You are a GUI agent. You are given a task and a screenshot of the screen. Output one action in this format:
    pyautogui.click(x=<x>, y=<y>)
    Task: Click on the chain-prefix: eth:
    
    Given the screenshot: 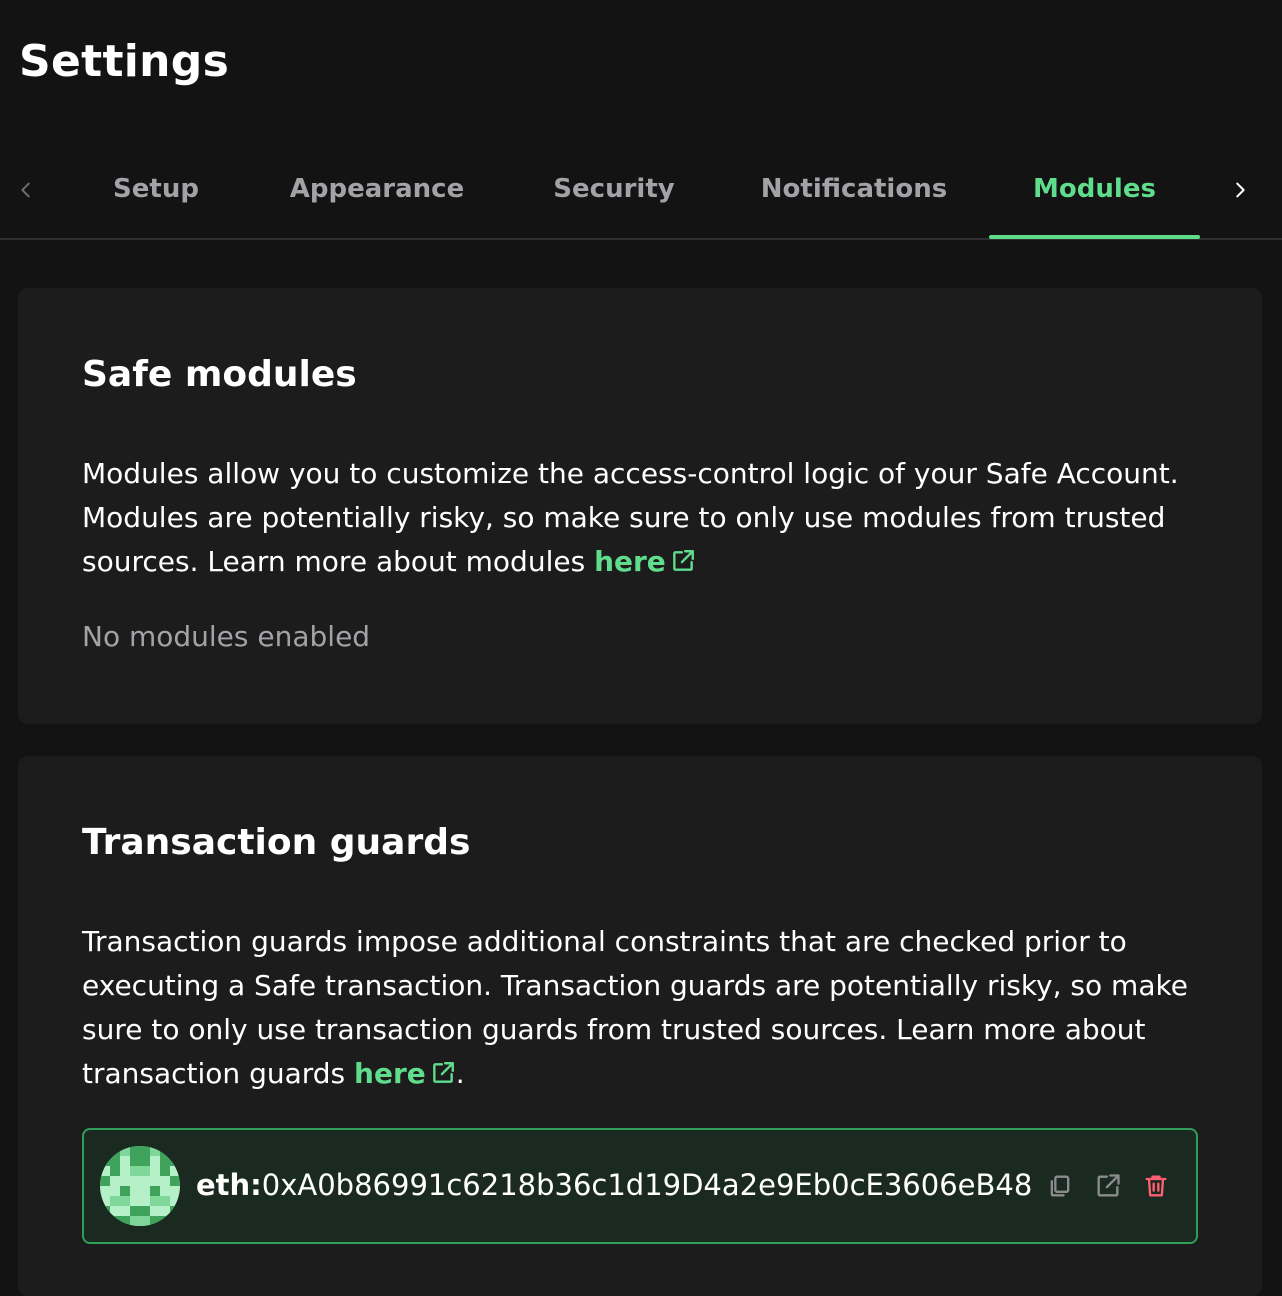 What is the action you would take?
    pyautogui.click(x=229, y=1185)
    